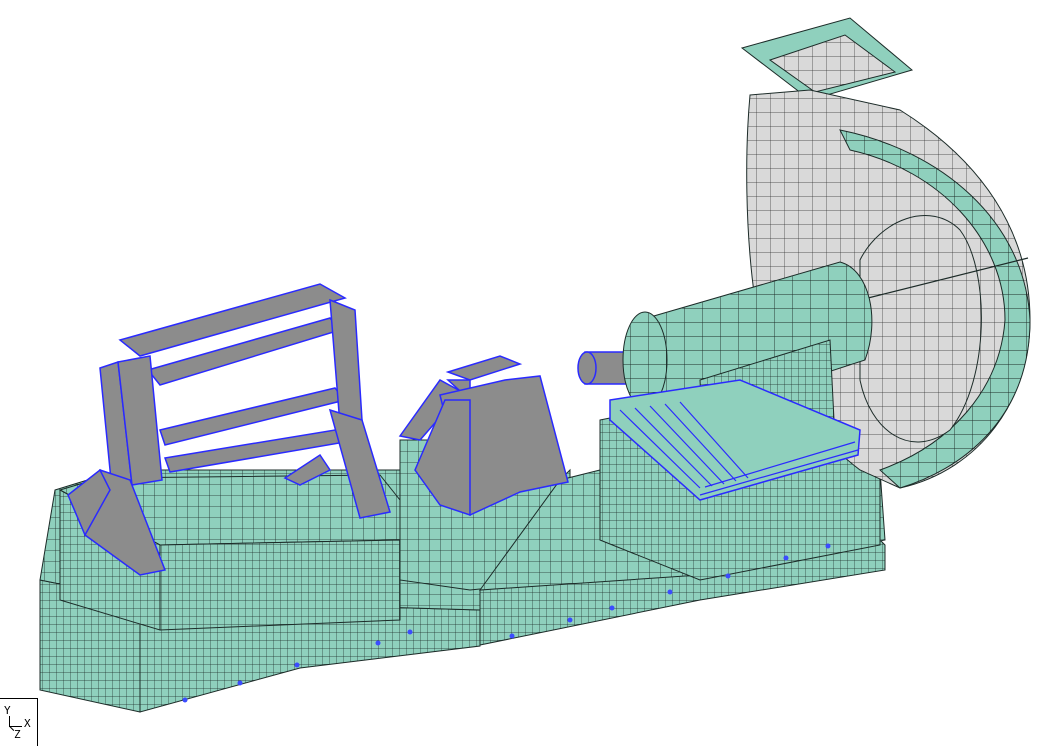  What do you see at coordinates (17, 734) in the screenshot?
I see `axis-z-label: Z` at bounding box center [17, 734].